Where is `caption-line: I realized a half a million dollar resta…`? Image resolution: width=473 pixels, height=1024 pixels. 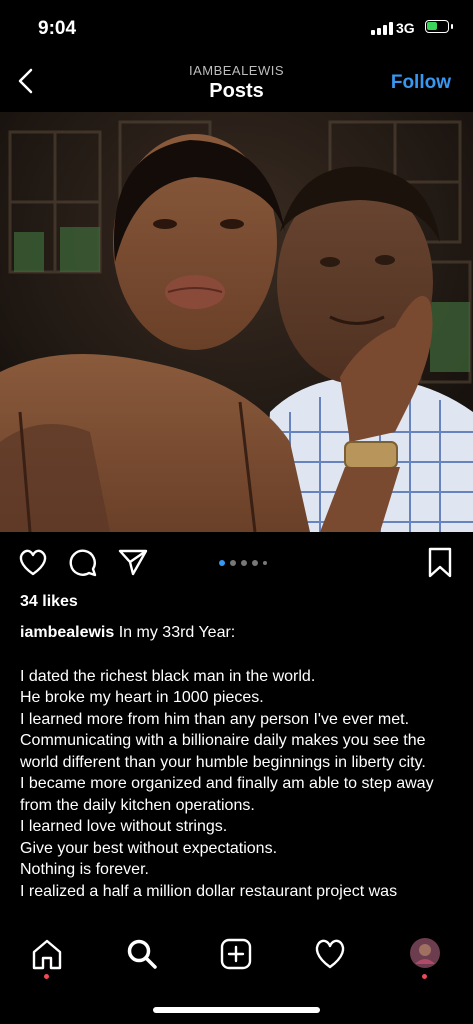
caption-line: I realized a half a million dollar resta… is located at coordinates (209, 891).